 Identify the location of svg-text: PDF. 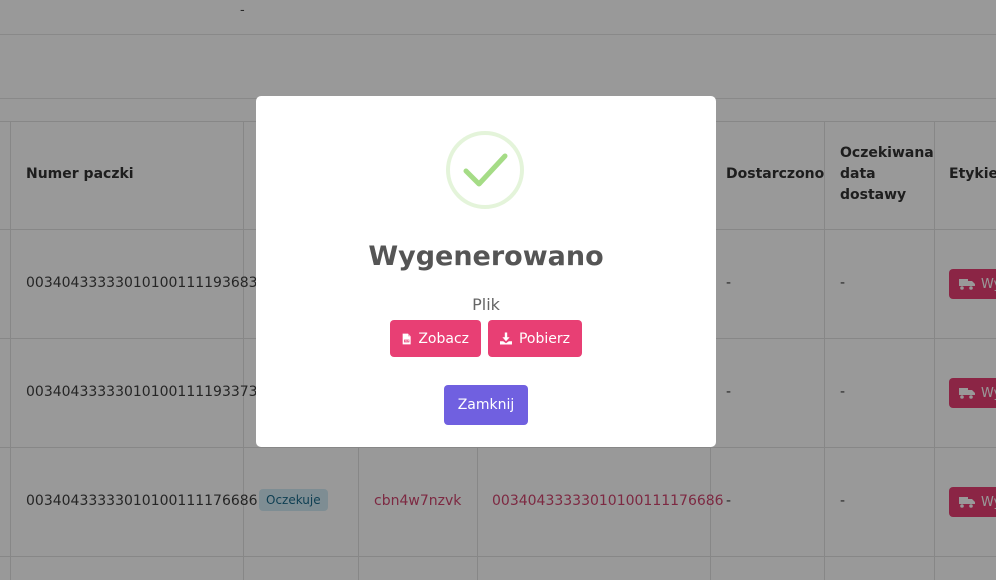
(407, 340).